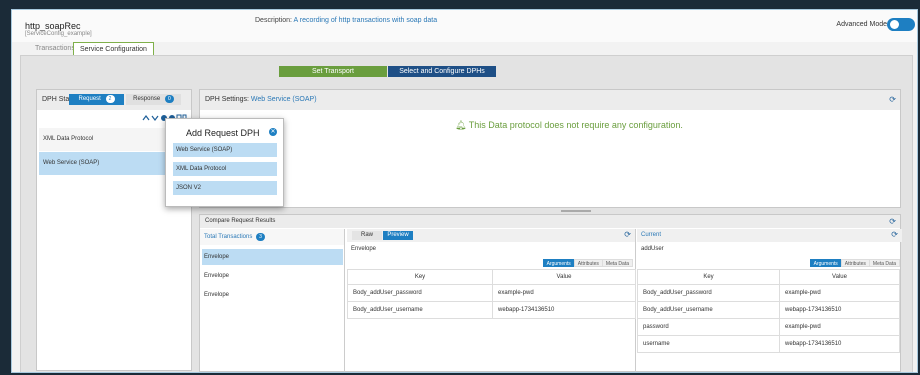 The width and height of the screenshot is (920, 375). Describe the element at coordinates (708, 344) in the screenshot. I see `key-cell: username` at that location.